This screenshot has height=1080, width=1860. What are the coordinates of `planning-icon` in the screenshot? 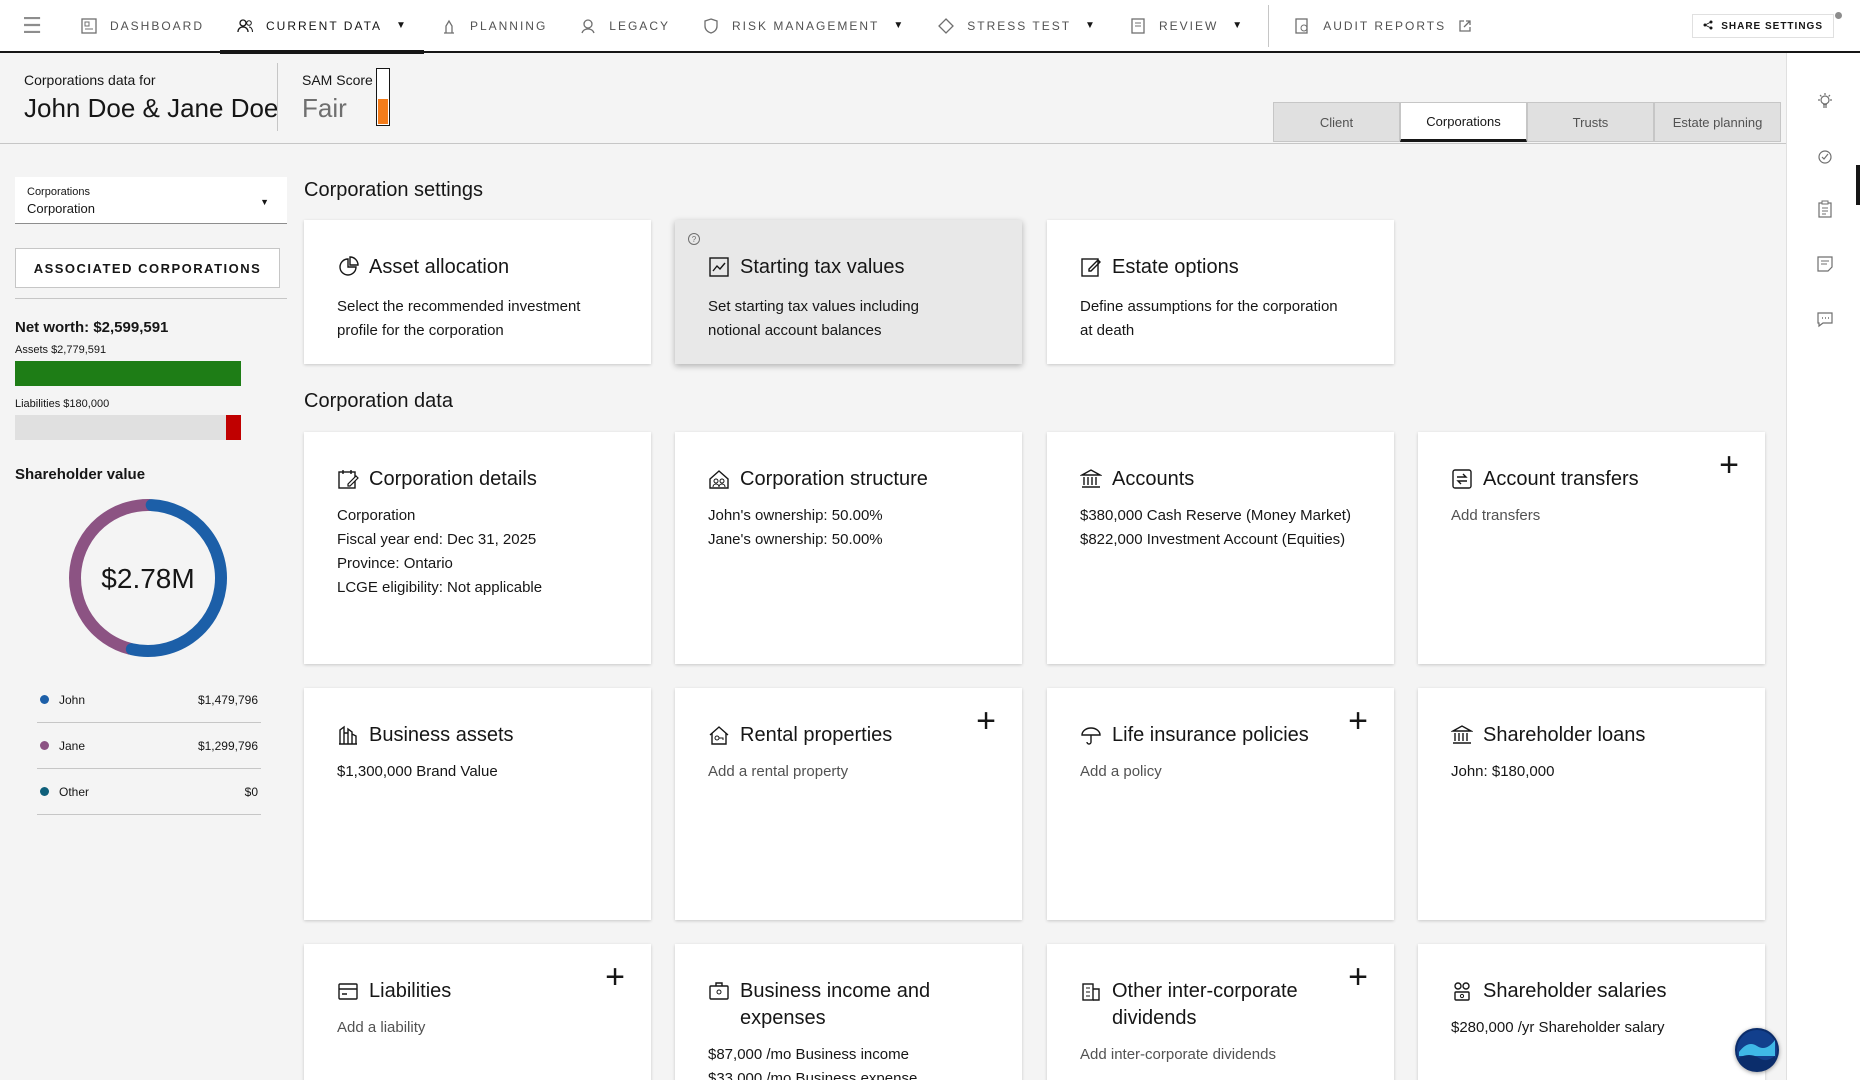 It's located at (449, 26).